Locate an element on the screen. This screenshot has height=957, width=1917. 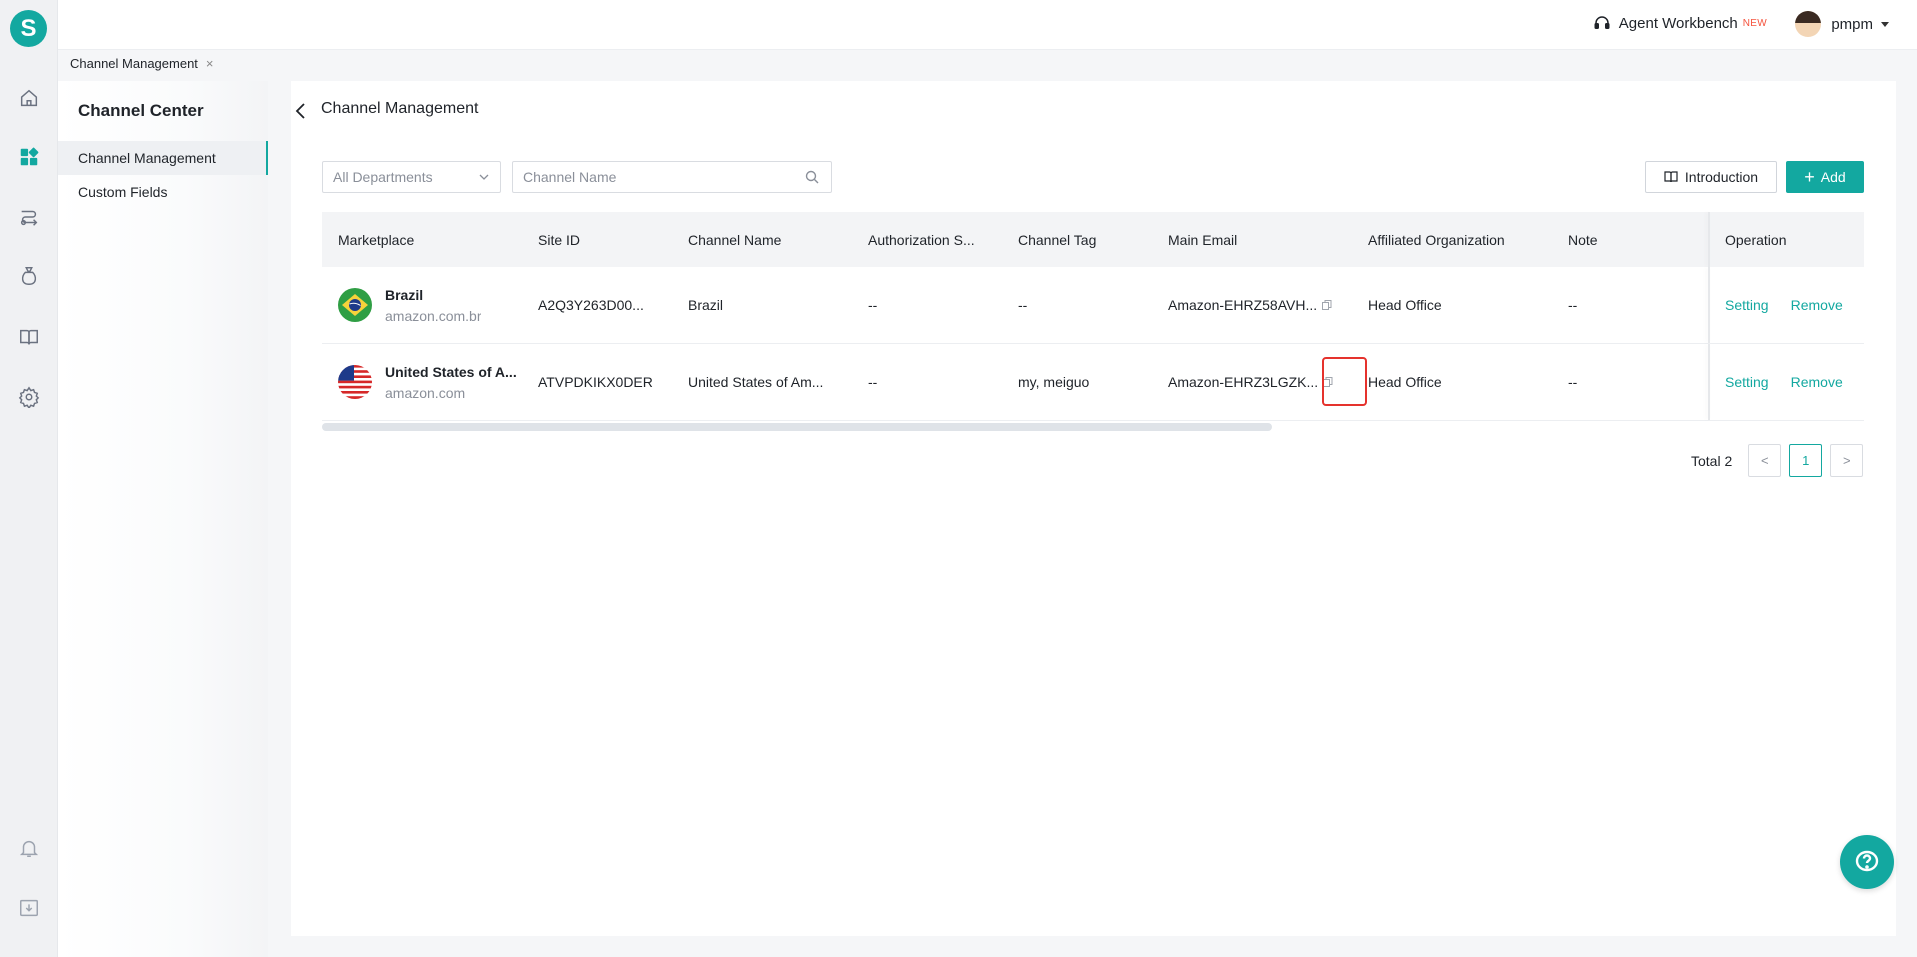
usa-flag-icon is located at coordinates (355, 382).